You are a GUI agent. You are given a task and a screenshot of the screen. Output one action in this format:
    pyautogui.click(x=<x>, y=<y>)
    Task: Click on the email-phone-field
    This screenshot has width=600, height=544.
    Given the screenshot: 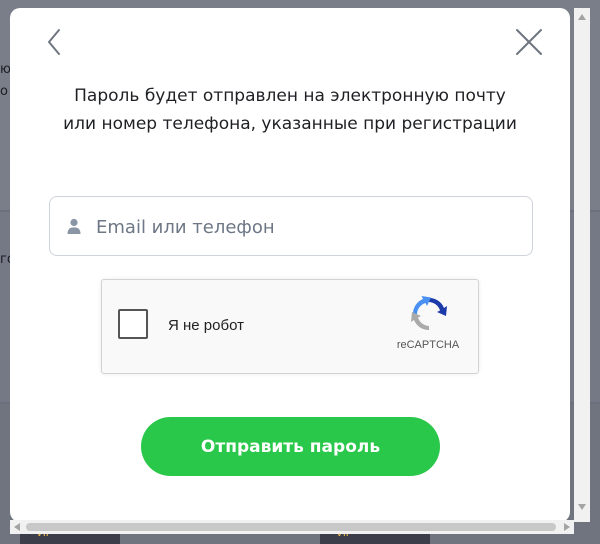 What is the action you would take?
    pyautogui.click(x=291, y=226)
    